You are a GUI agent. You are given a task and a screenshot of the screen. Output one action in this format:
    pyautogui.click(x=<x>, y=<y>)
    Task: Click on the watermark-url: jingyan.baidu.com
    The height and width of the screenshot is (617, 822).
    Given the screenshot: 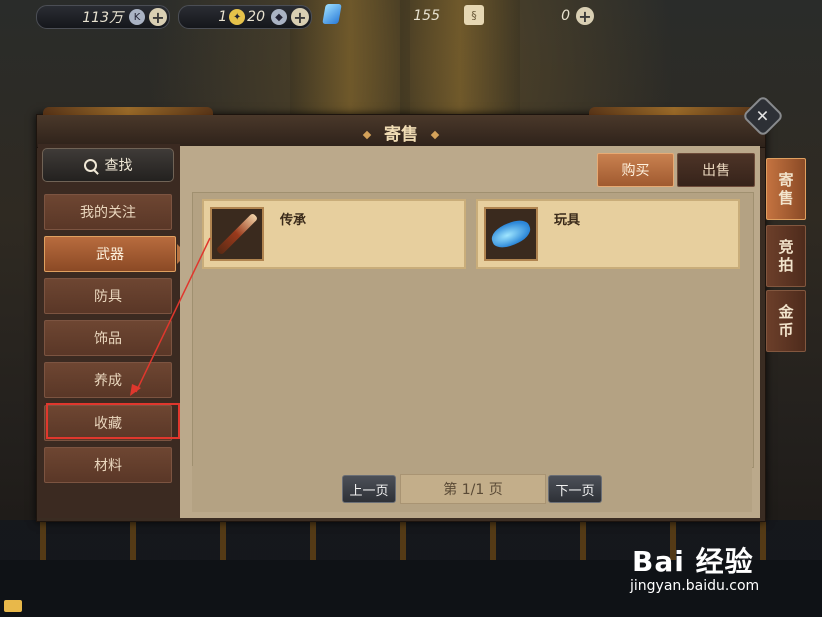 What is the action you would take?
    pyautogui.click(x=695, y=586)
    